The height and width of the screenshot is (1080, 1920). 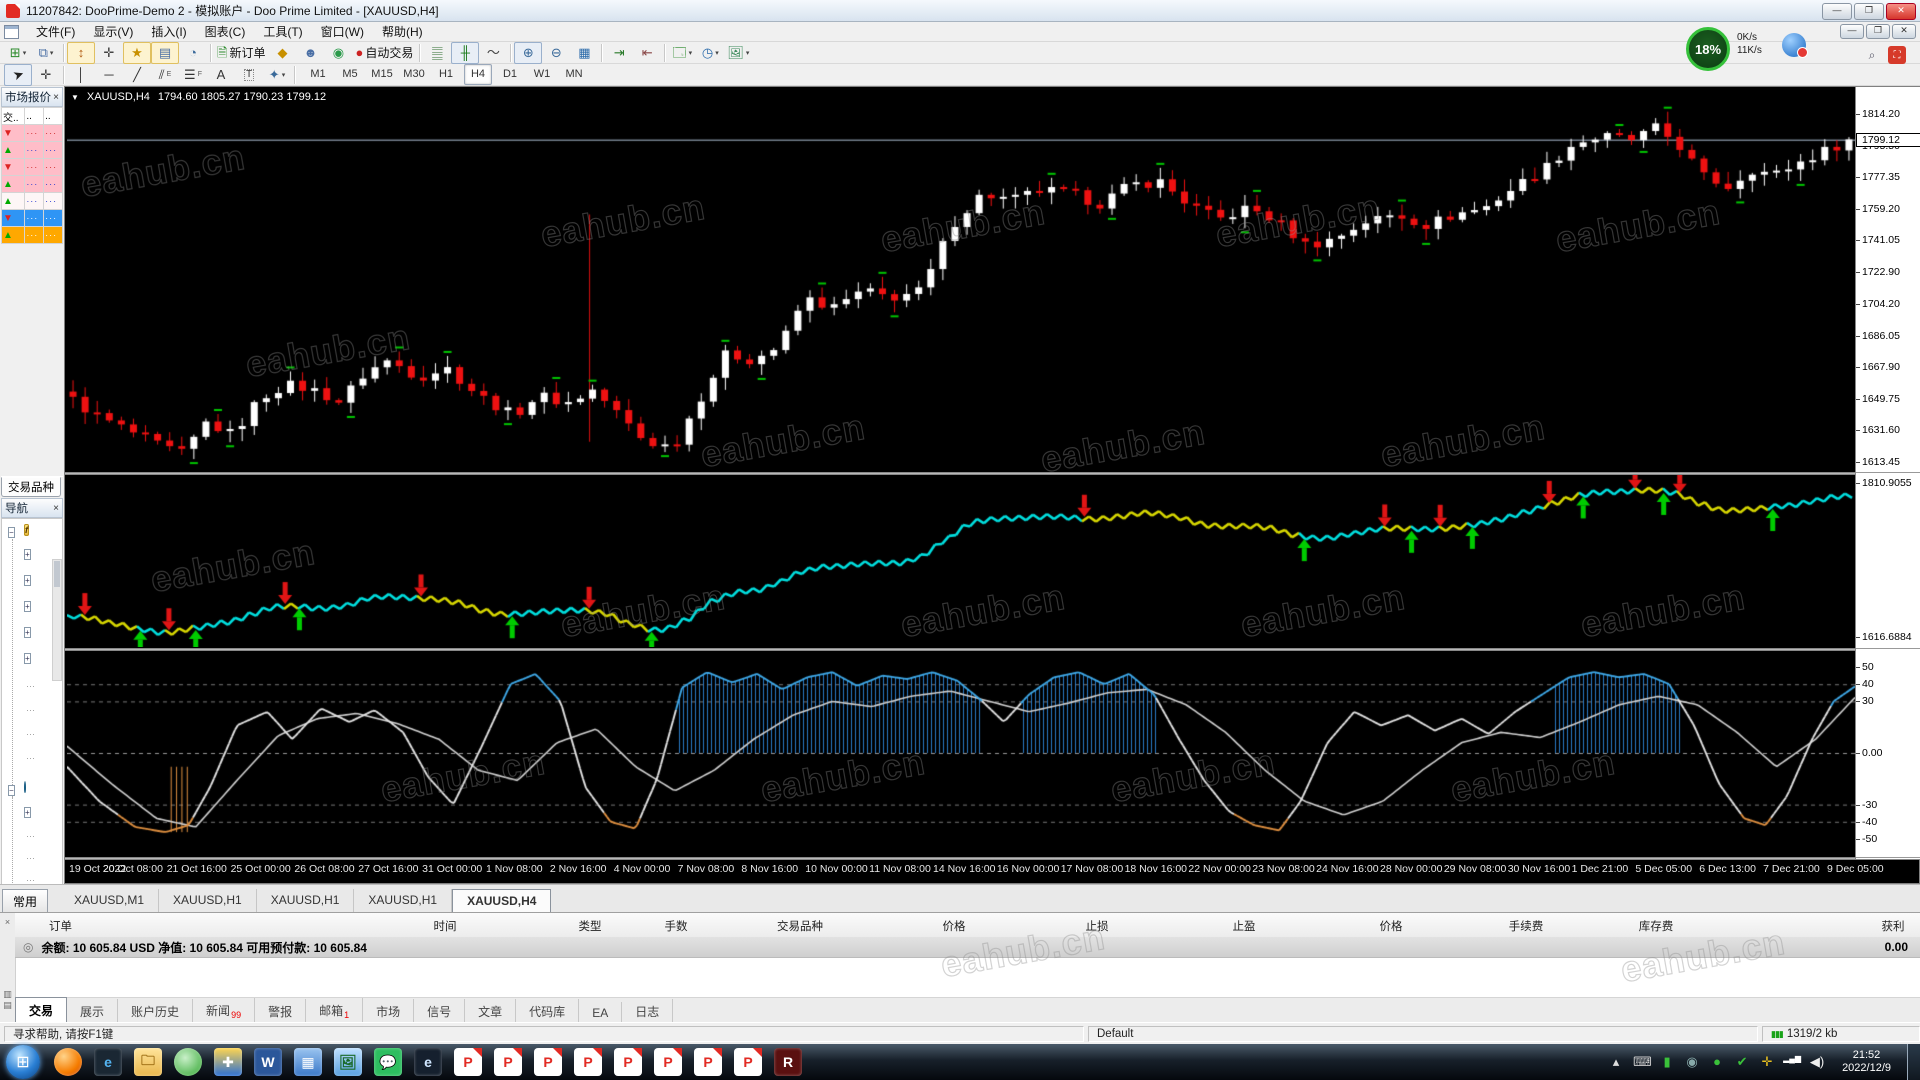 What do you see at coordinates (282, 53) in the screenshot?
I see `metaeditor-button: ◆` at bounding box center [282, 53].